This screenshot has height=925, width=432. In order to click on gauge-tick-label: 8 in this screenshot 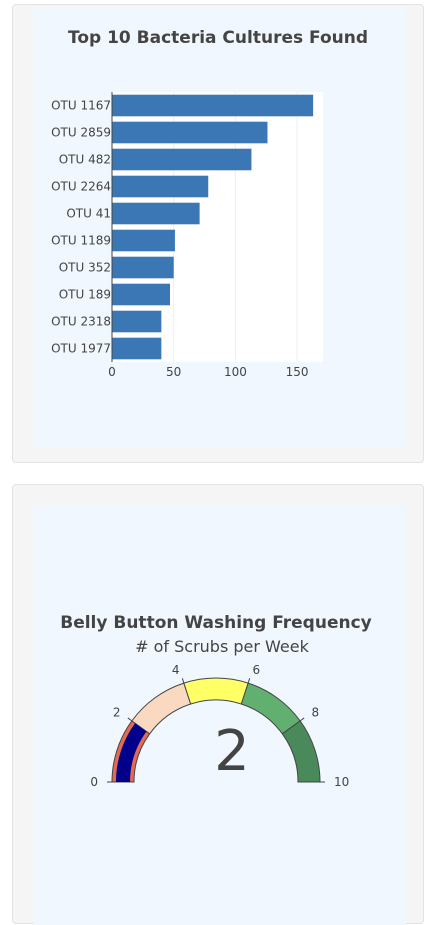, I will do `click(315, 713)`.